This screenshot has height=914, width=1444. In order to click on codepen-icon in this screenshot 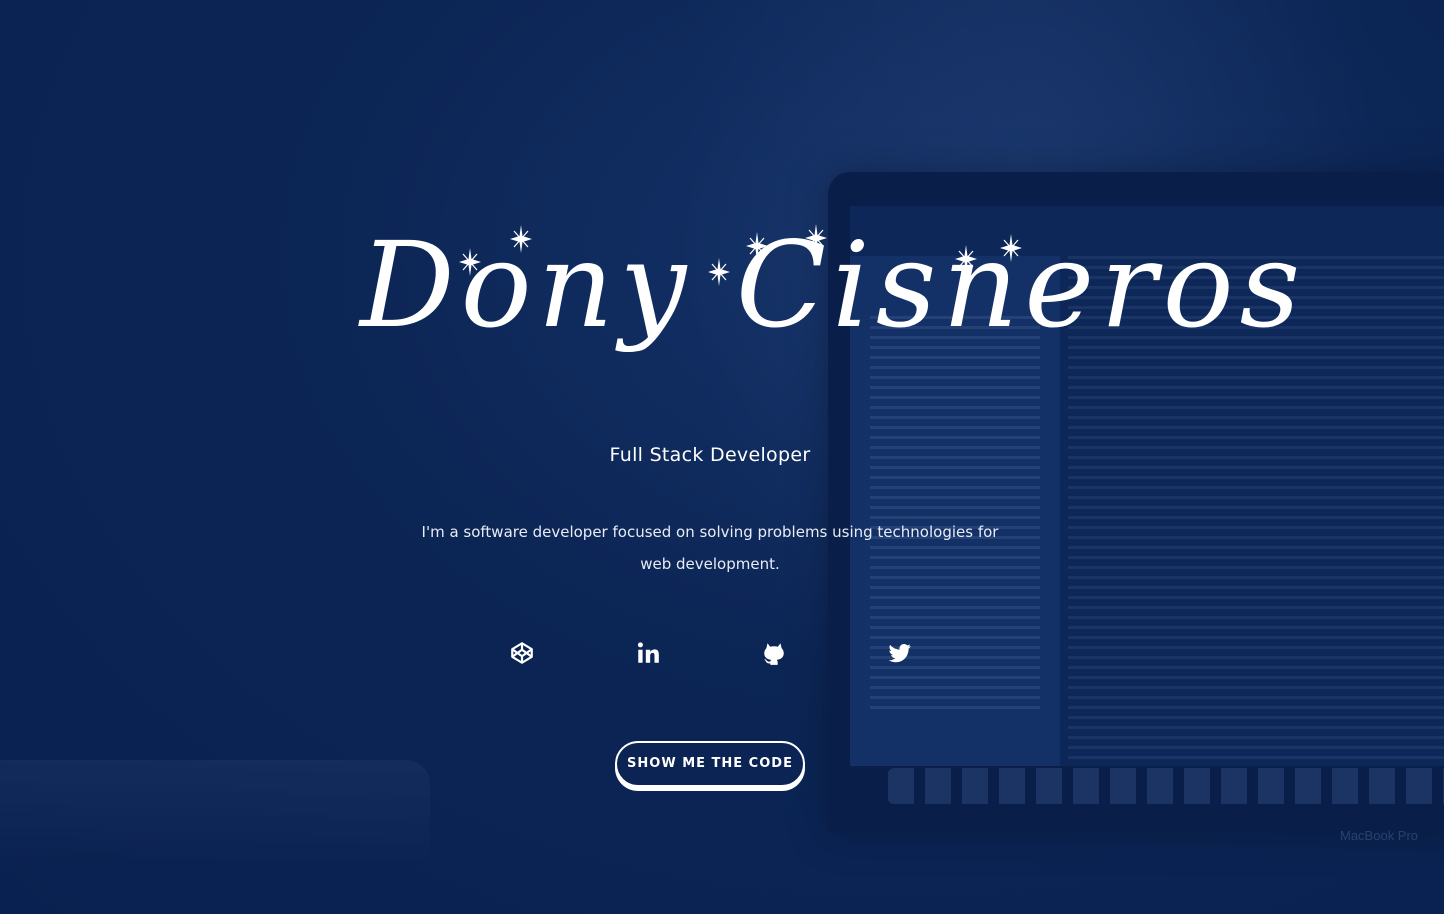, I will do `click(522, 653)`.